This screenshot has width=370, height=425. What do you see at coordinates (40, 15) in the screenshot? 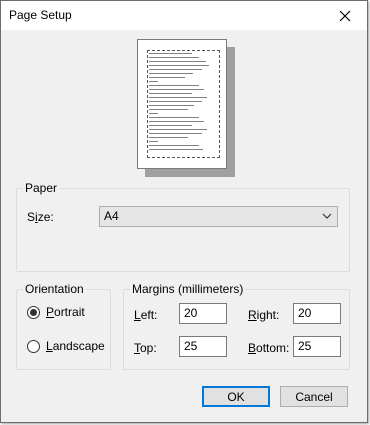
I see `dialog-title: Page Setup` at bounding box center [40, 15].